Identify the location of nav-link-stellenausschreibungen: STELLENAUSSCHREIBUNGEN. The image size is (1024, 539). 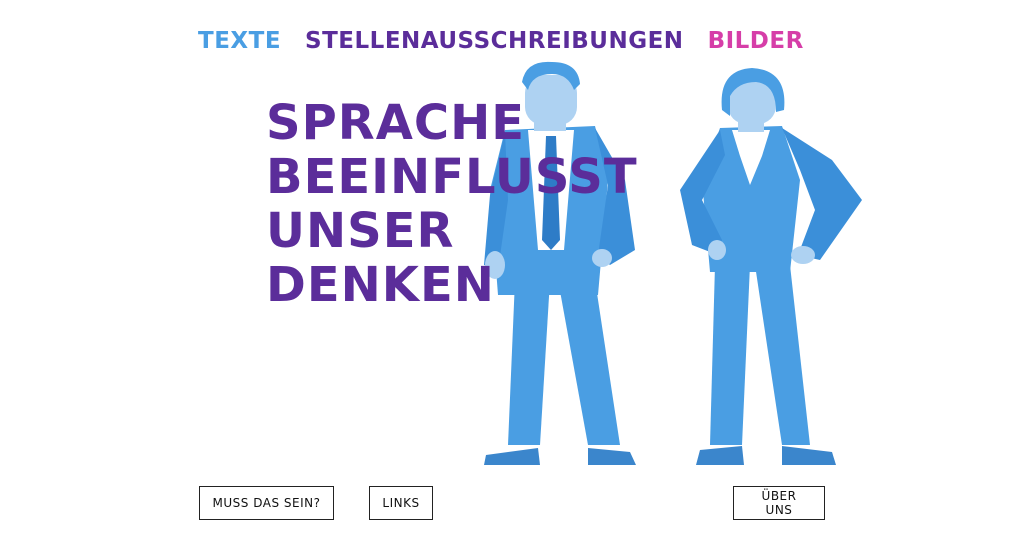
(494, 41).